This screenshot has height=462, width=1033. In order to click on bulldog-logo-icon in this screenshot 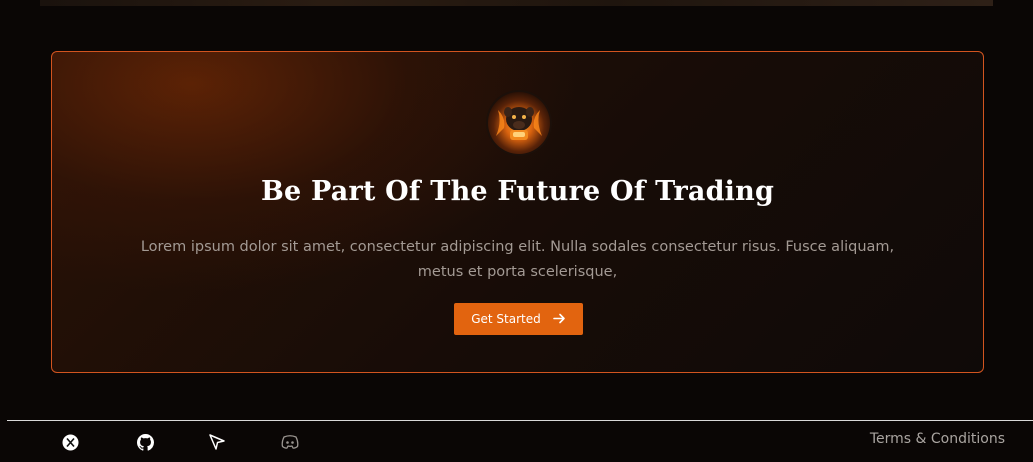, I will do `click(519, 123)`.